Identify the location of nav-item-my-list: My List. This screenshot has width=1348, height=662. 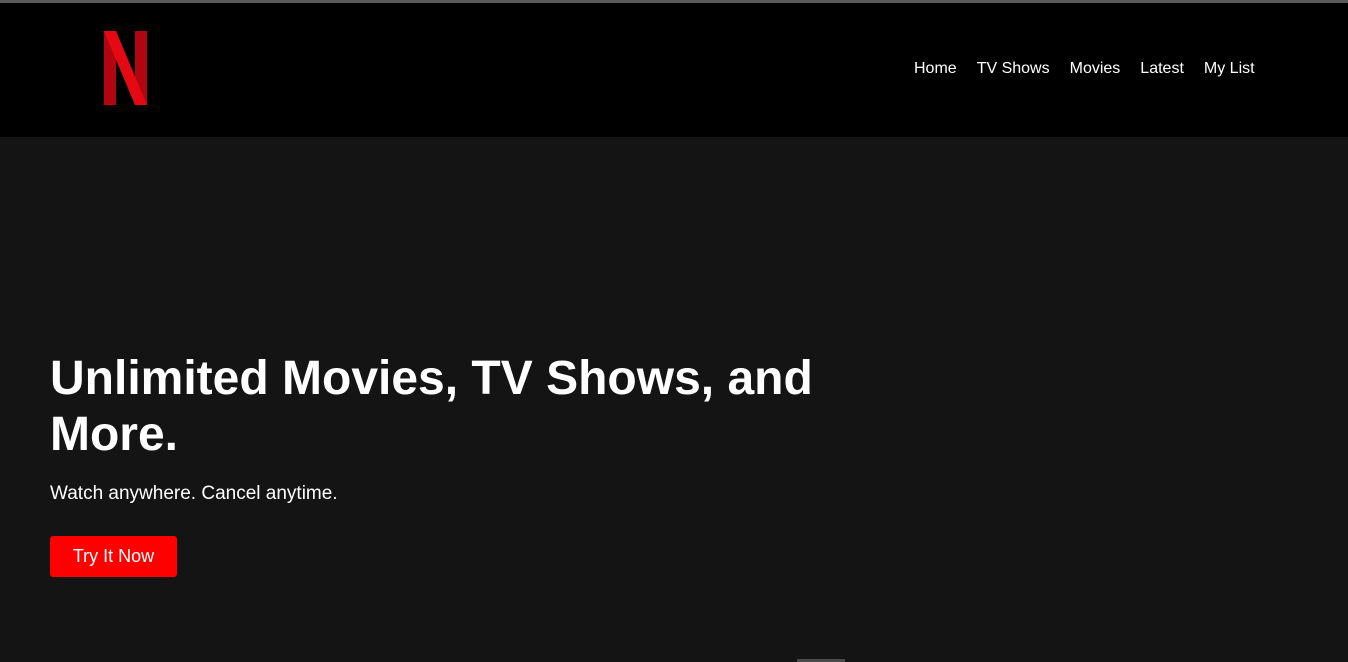
(1229, 69).